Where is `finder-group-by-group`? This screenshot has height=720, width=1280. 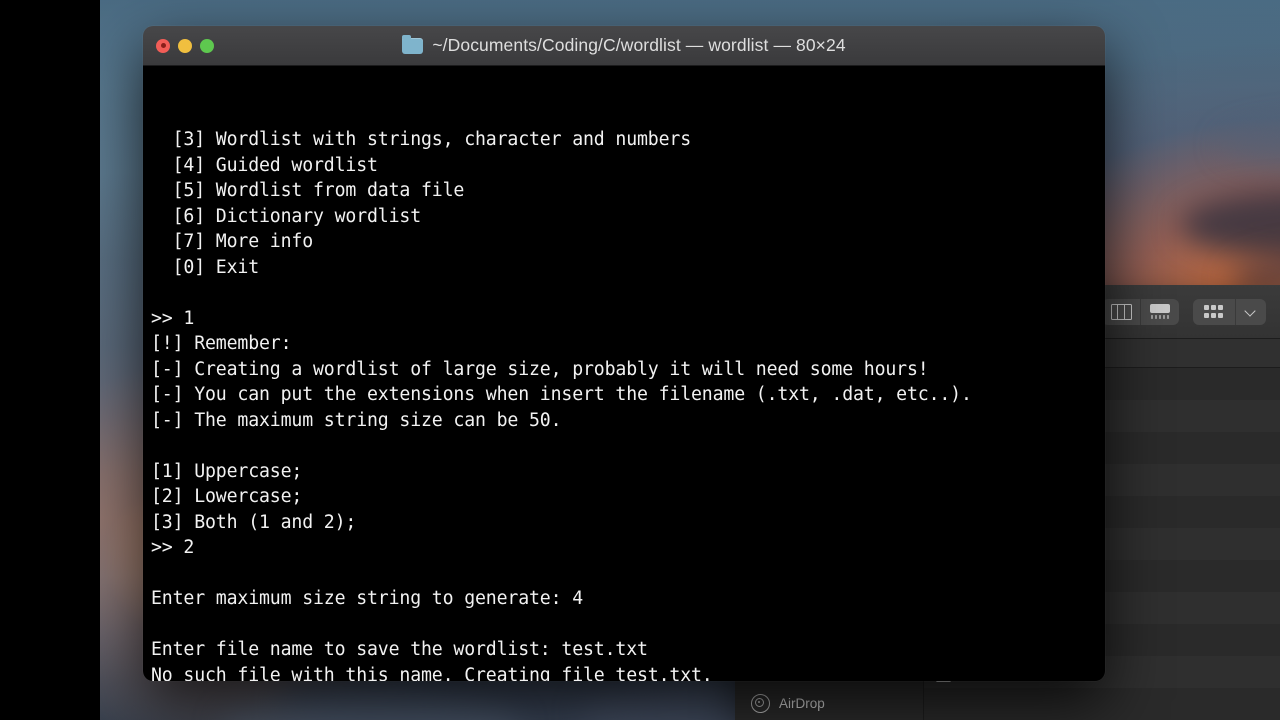 finder-group-by-group is located at coordinates (1229, 311).